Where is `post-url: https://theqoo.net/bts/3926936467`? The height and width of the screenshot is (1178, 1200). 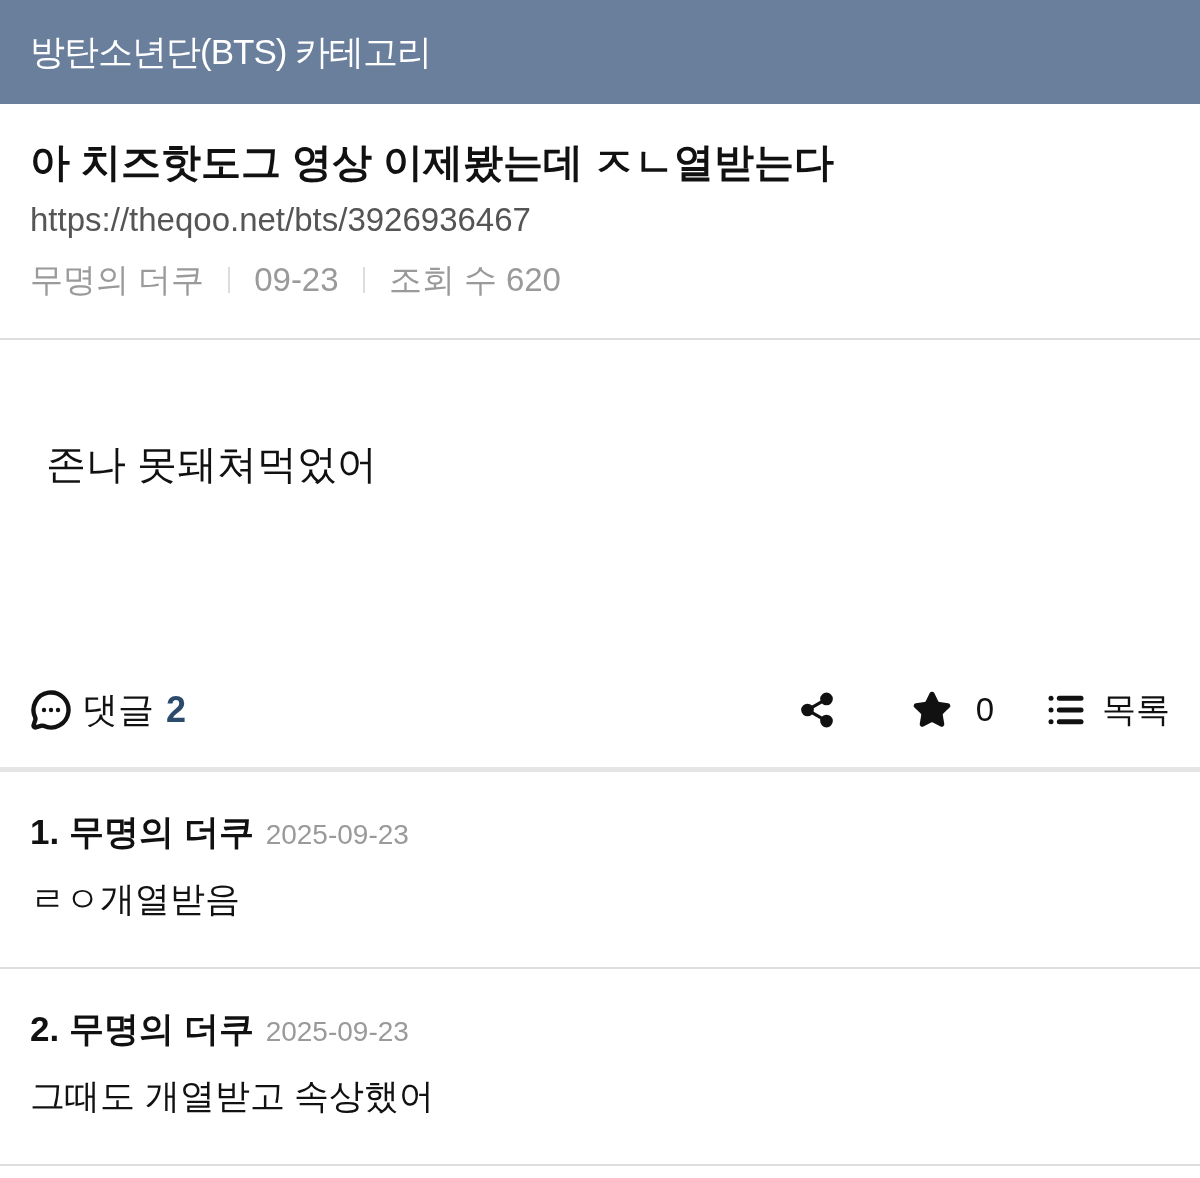 post-url: https://theqoo.net/bts/3926936467 is located at coordinates (281, 220).